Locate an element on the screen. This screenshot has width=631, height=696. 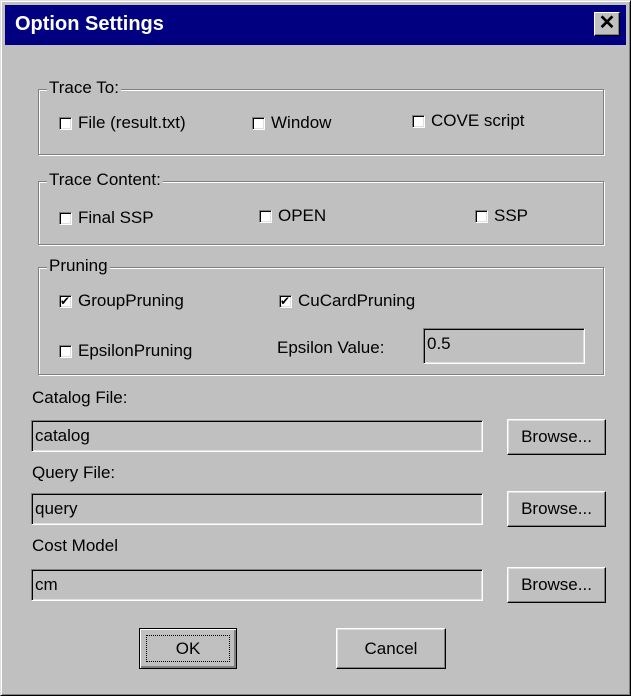
catalog-file-field: catalog is located at coordinates (257, 436).